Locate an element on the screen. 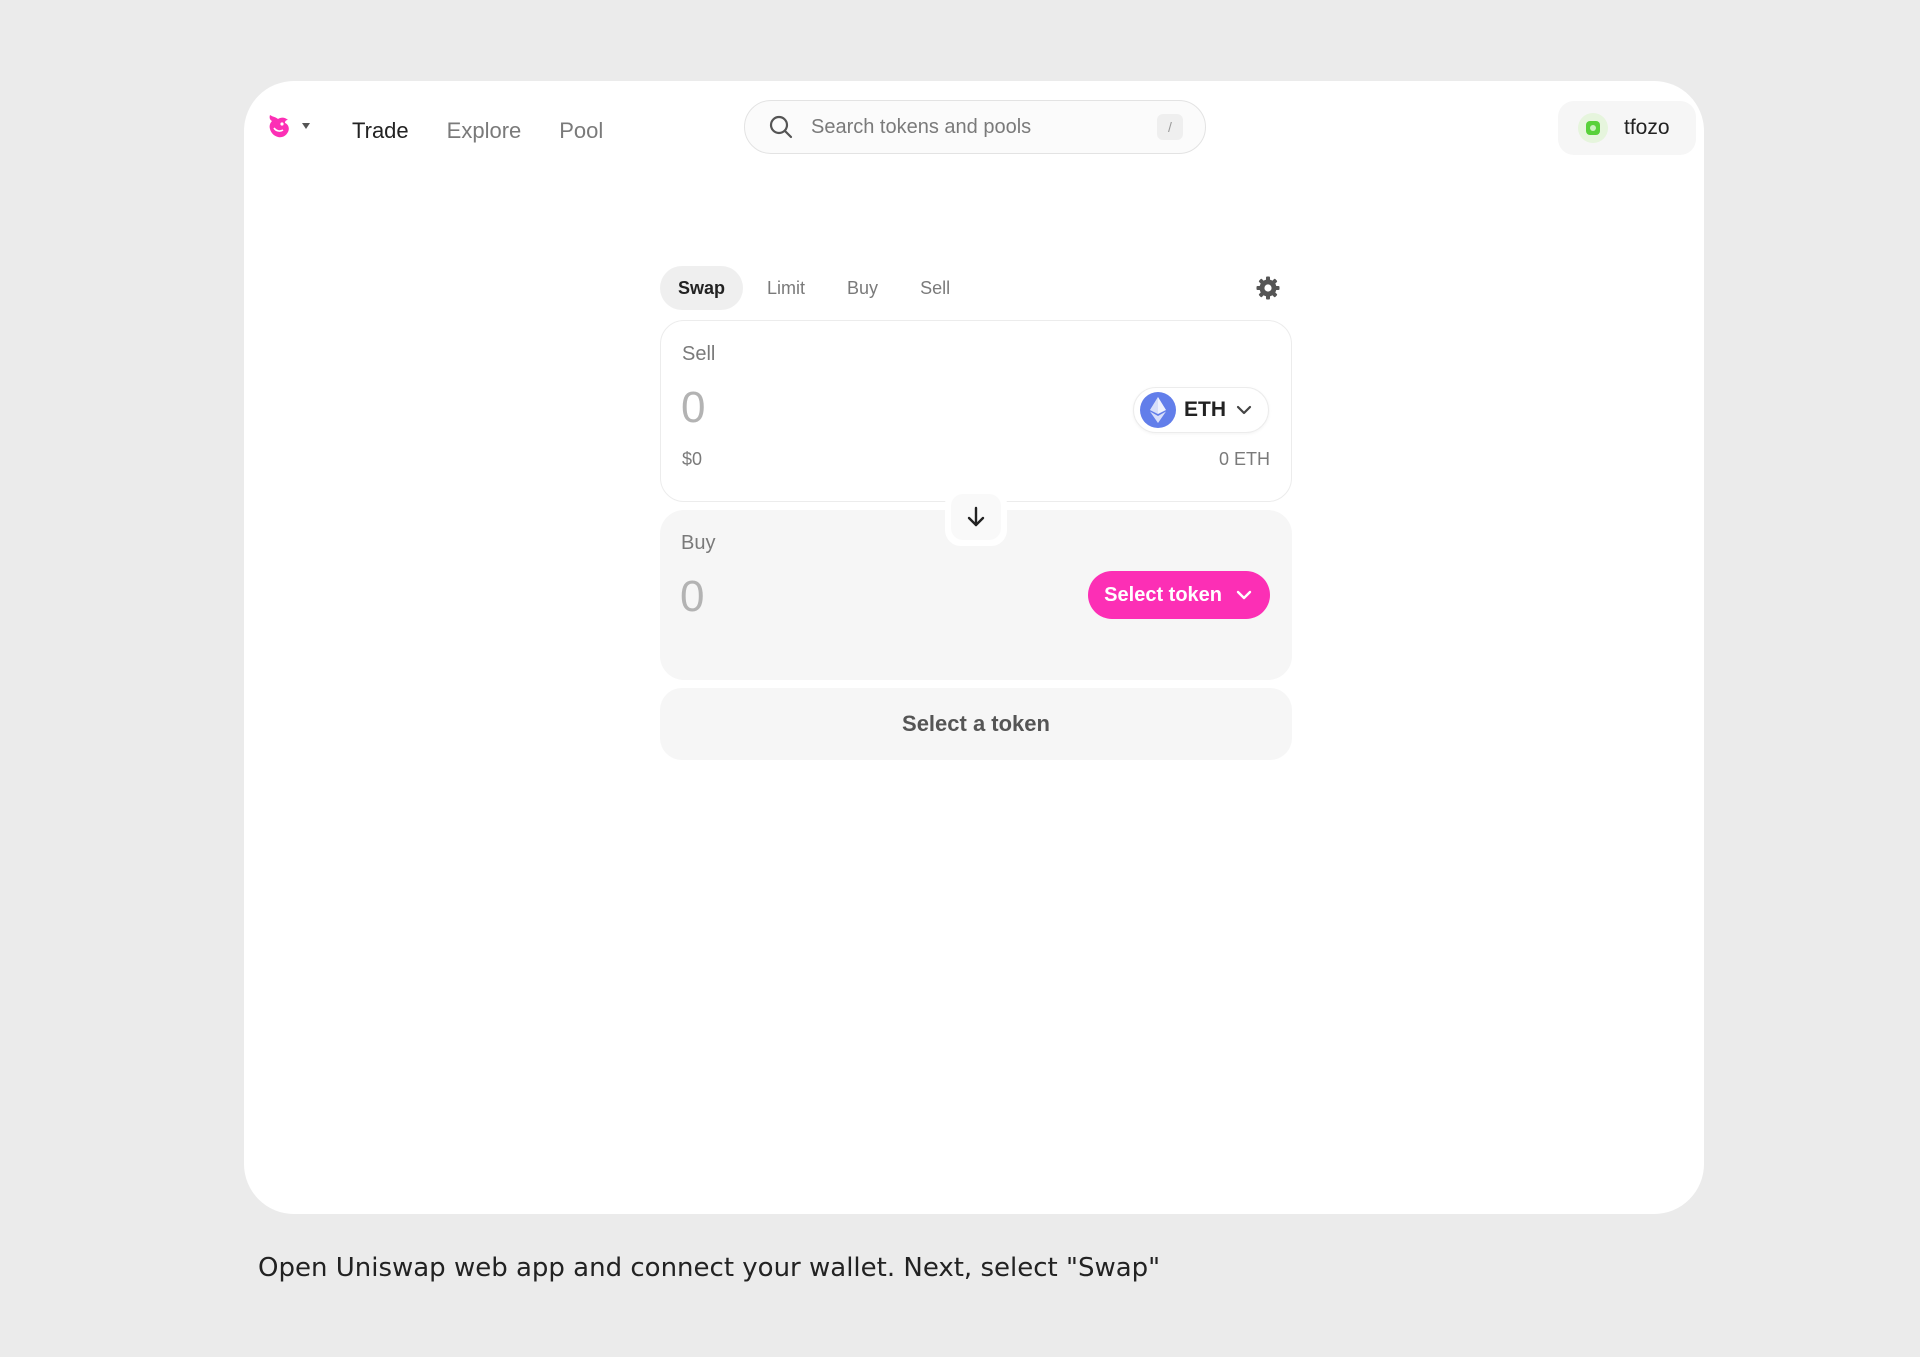  tab-swap: Swap is located at coordinates (702, 288).